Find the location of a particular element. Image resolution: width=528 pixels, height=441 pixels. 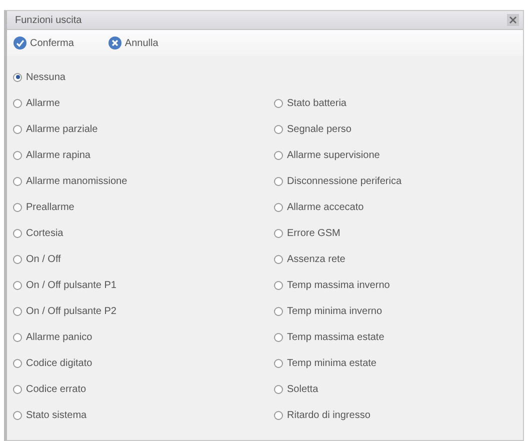

radio-option: Temp minima estate is located at coordinates (325, 363).